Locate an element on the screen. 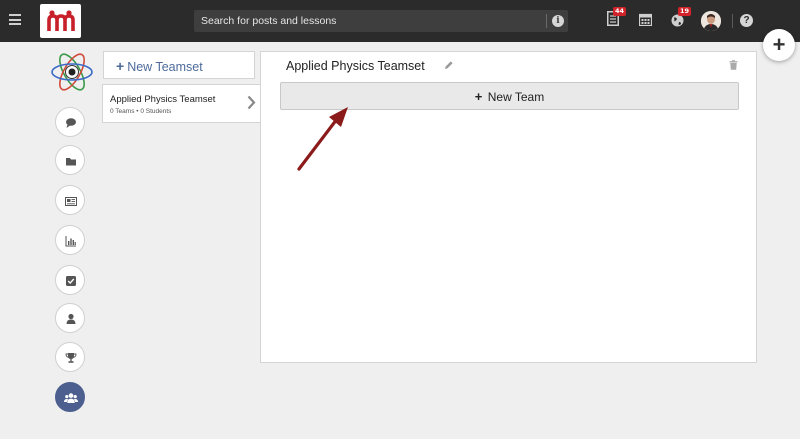  posts-badge: 44 is located at coordinates (620, 11).